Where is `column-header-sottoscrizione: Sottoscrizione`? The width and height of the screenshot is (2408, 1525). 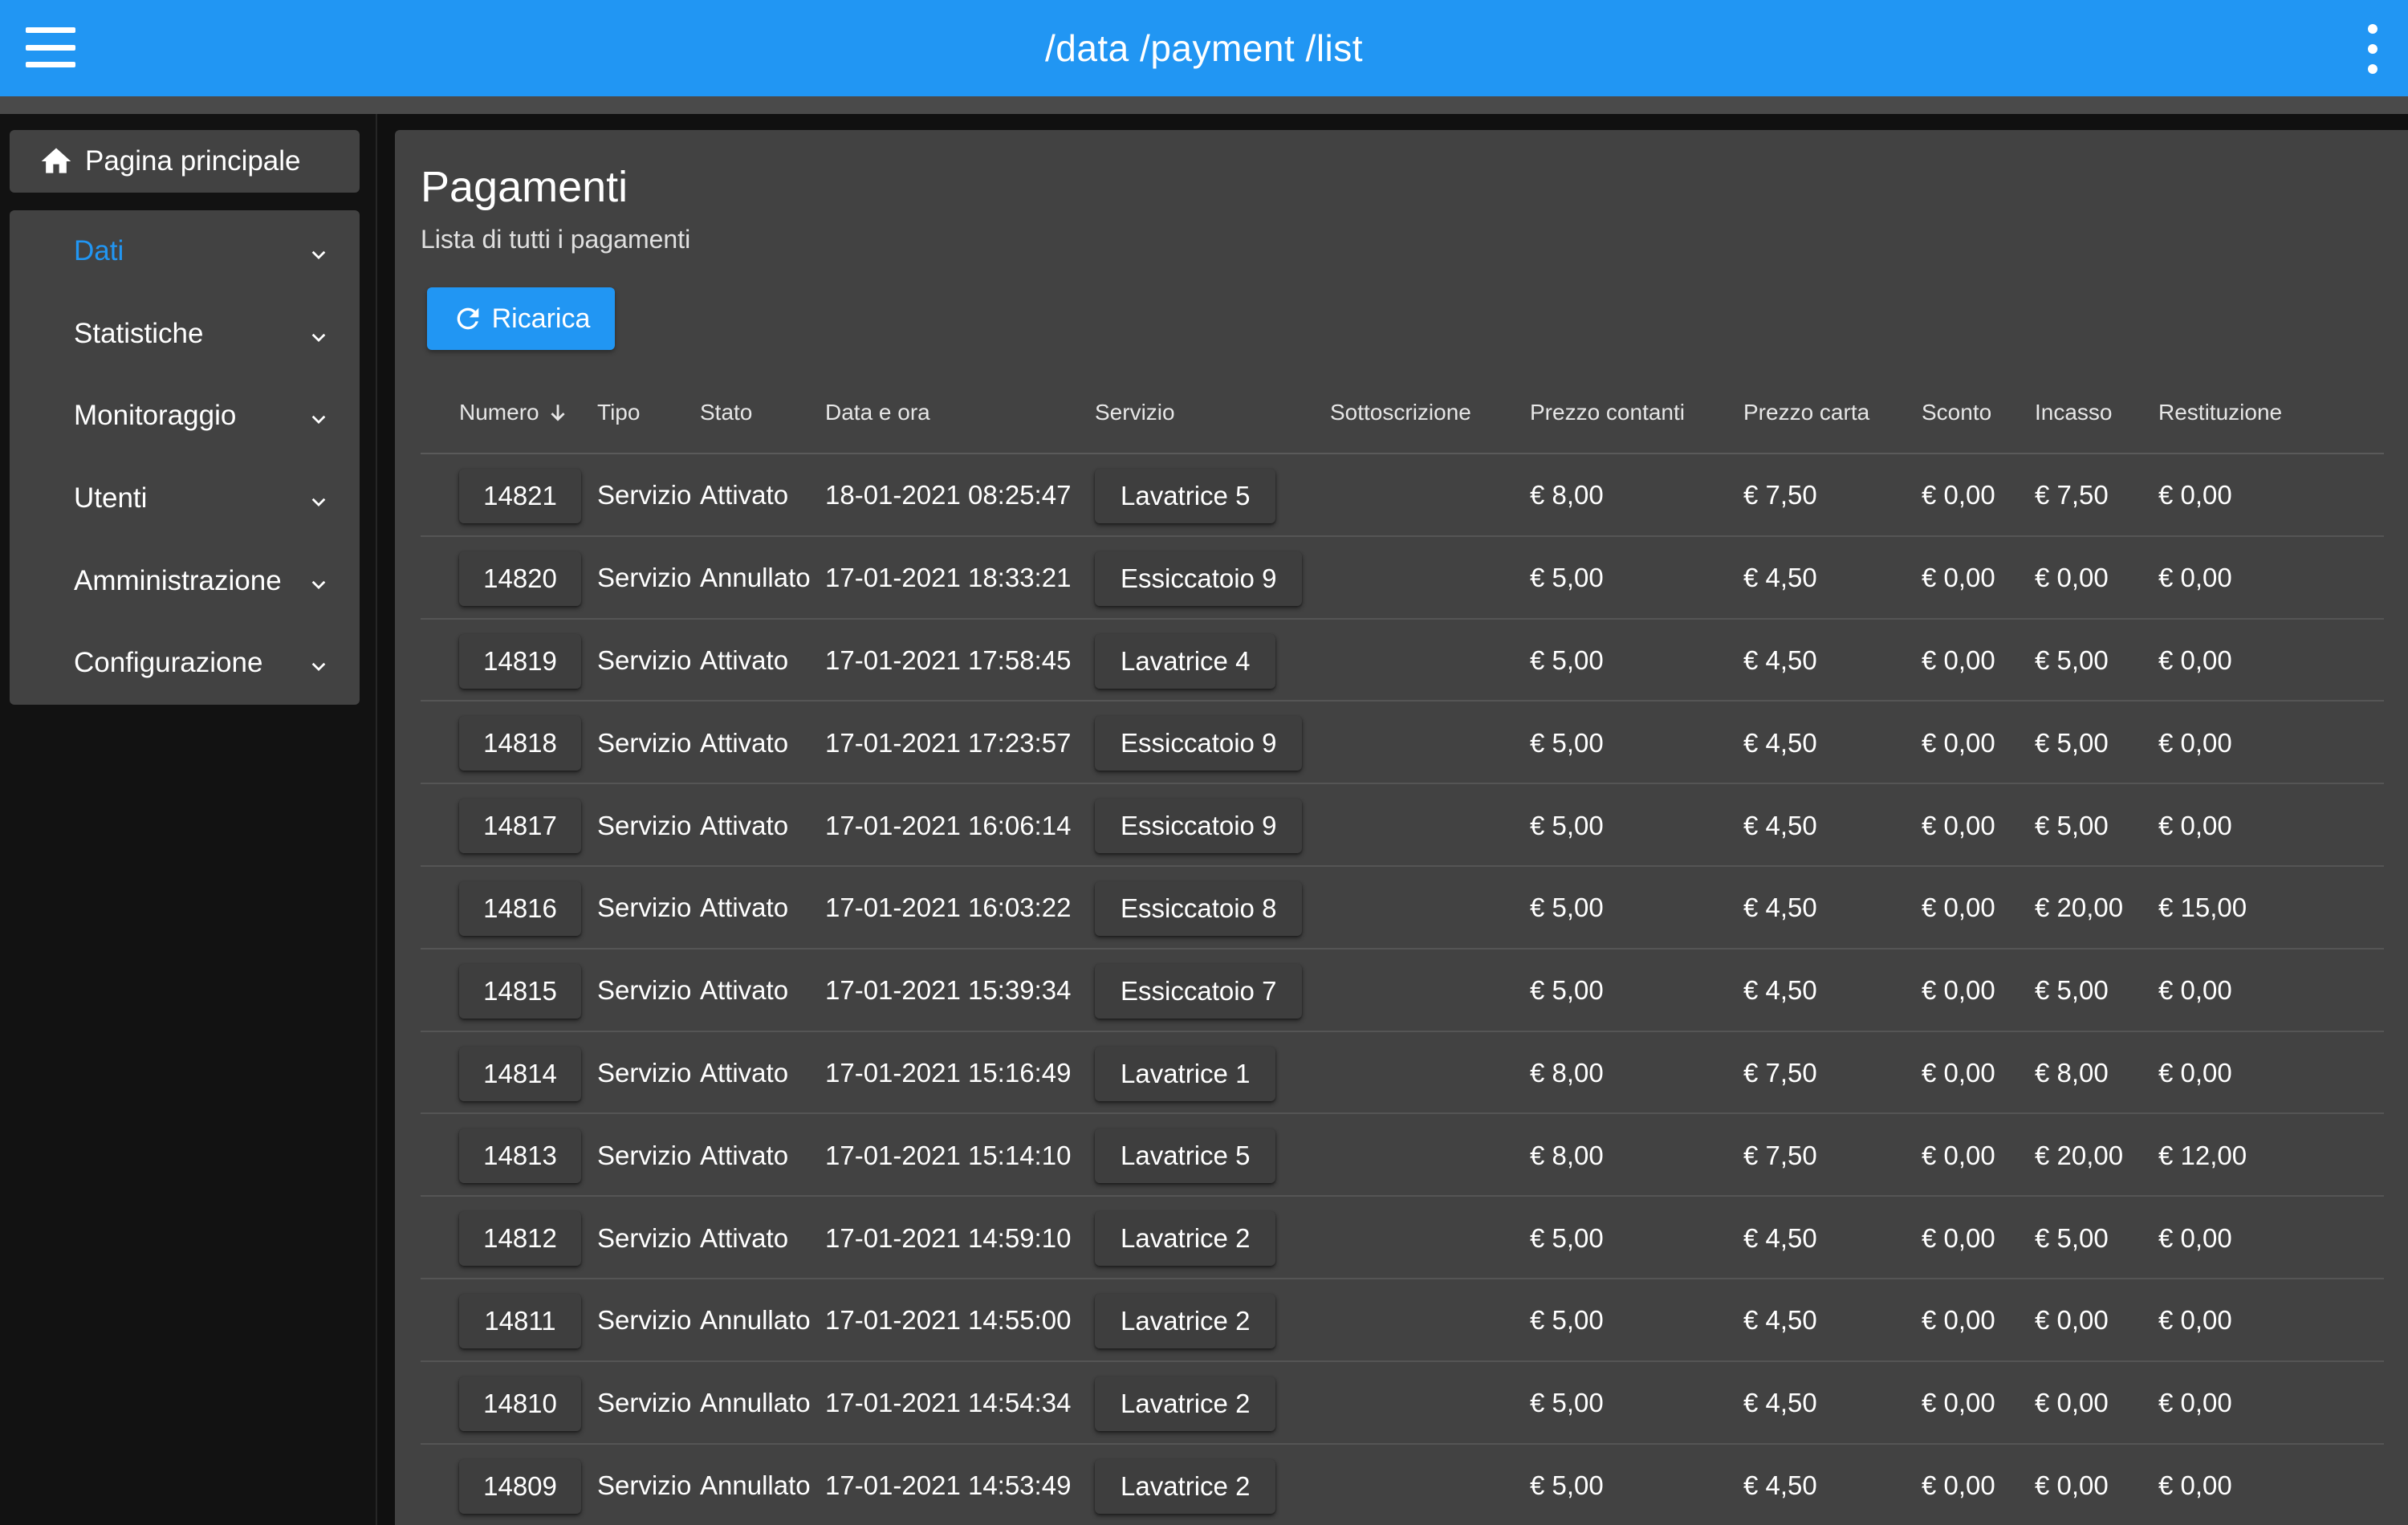 column-header-sottoscrizione: Sottoscrizione is located at coordinates (1400, 412).